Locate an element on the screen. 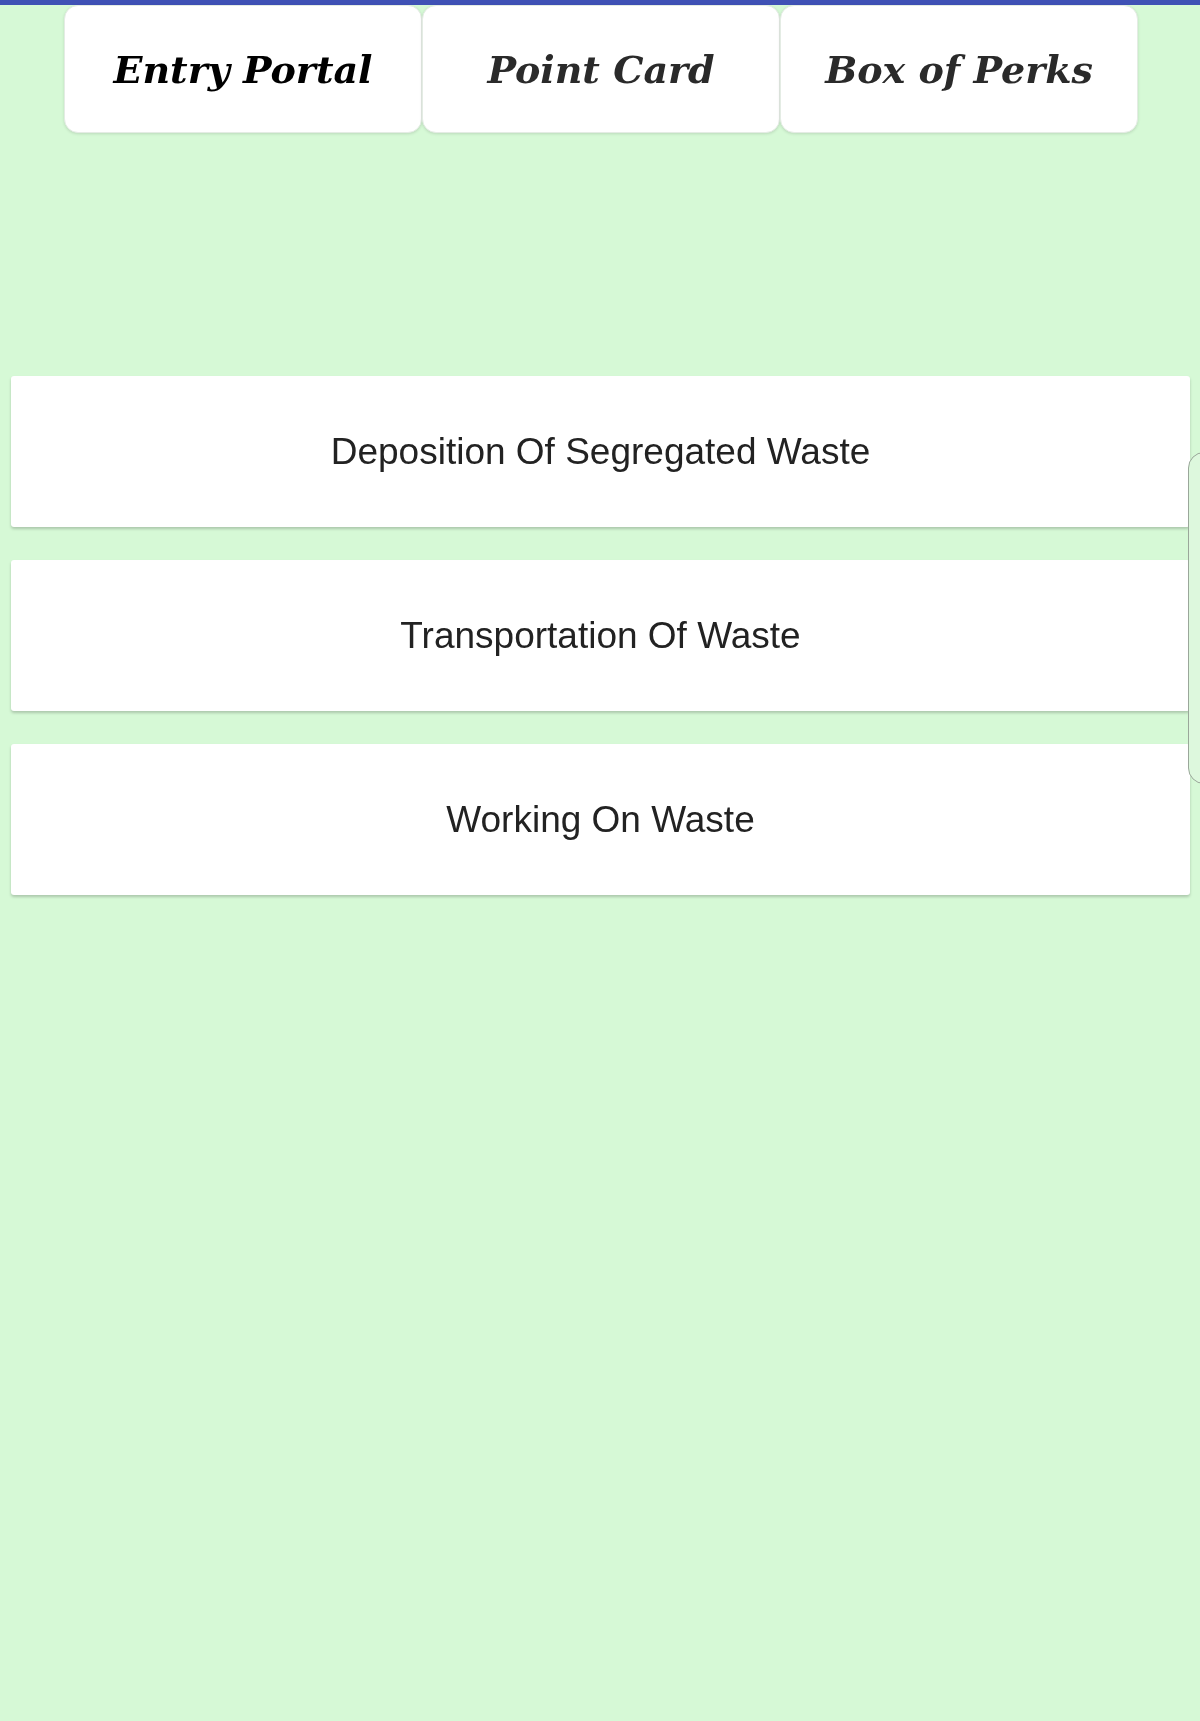 The width and height of the screenshot is (1200, 1721). tab: Point Card is located at coordinates (601, 69).